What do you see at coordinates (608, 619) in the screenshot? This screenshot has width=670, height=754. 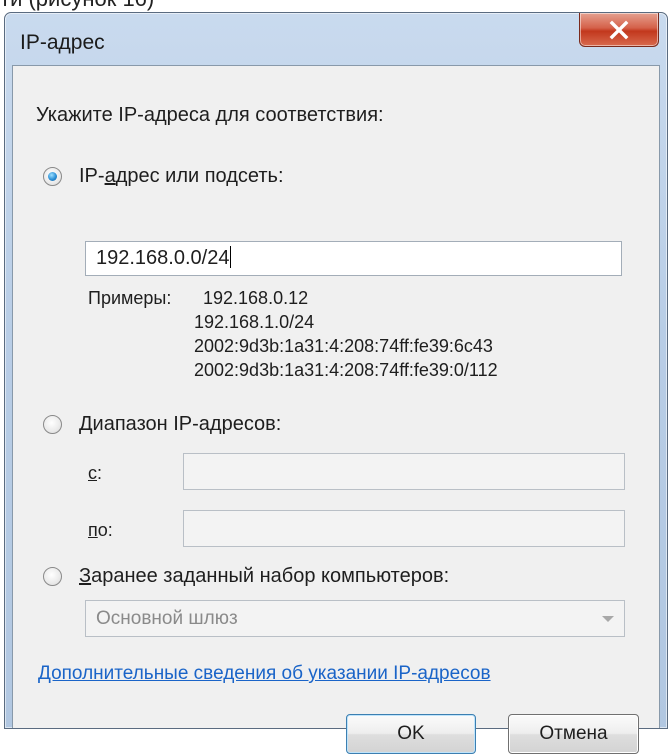 I see `chevron-down-icon` at bounding box center [608, 619].